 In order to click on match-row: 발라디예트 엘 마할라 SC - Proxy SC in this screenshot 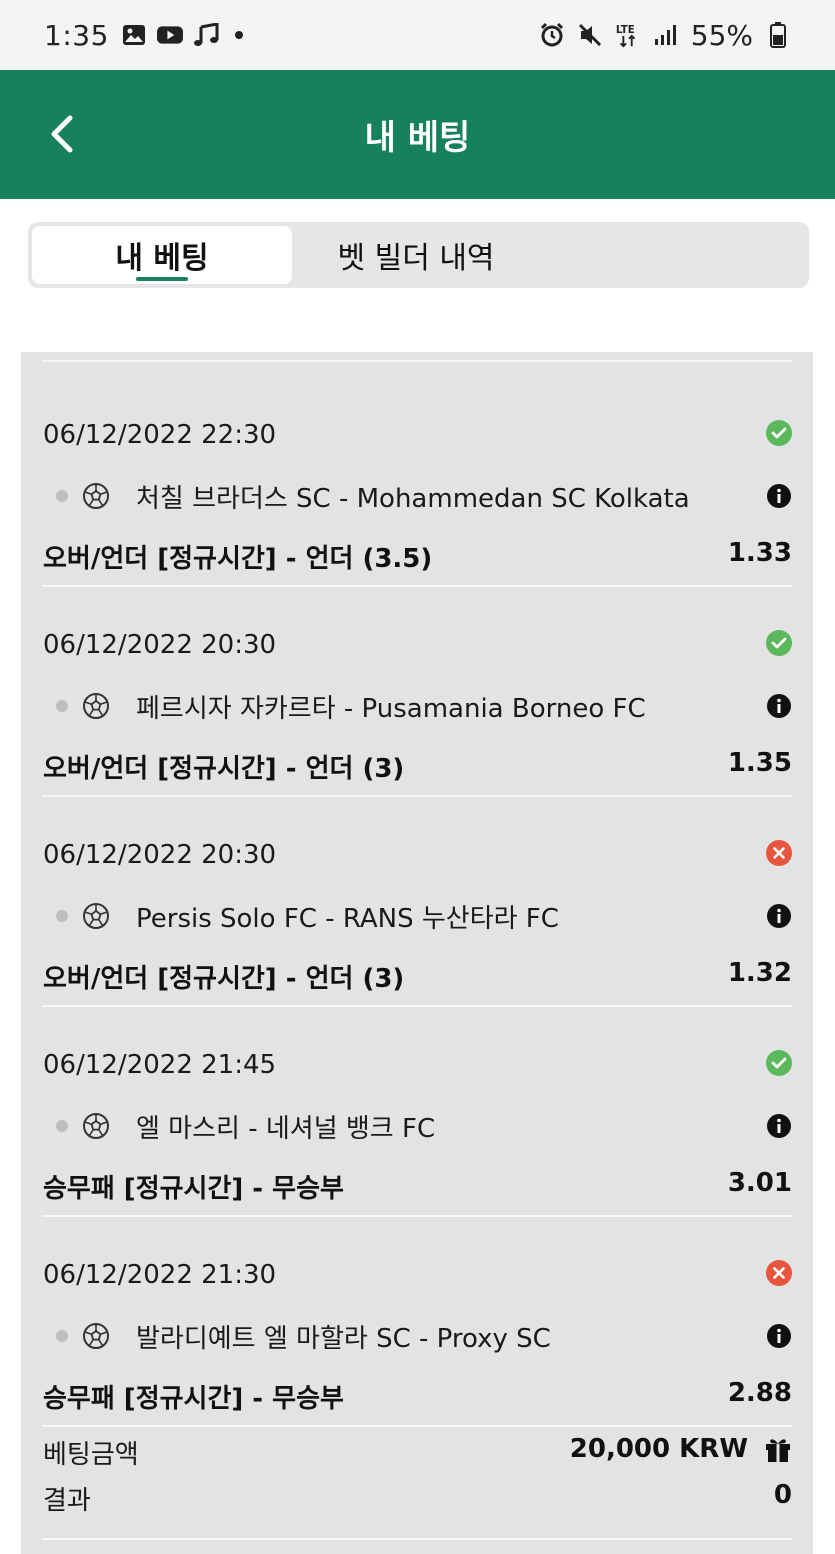, I will do `click(417, 1336)`.